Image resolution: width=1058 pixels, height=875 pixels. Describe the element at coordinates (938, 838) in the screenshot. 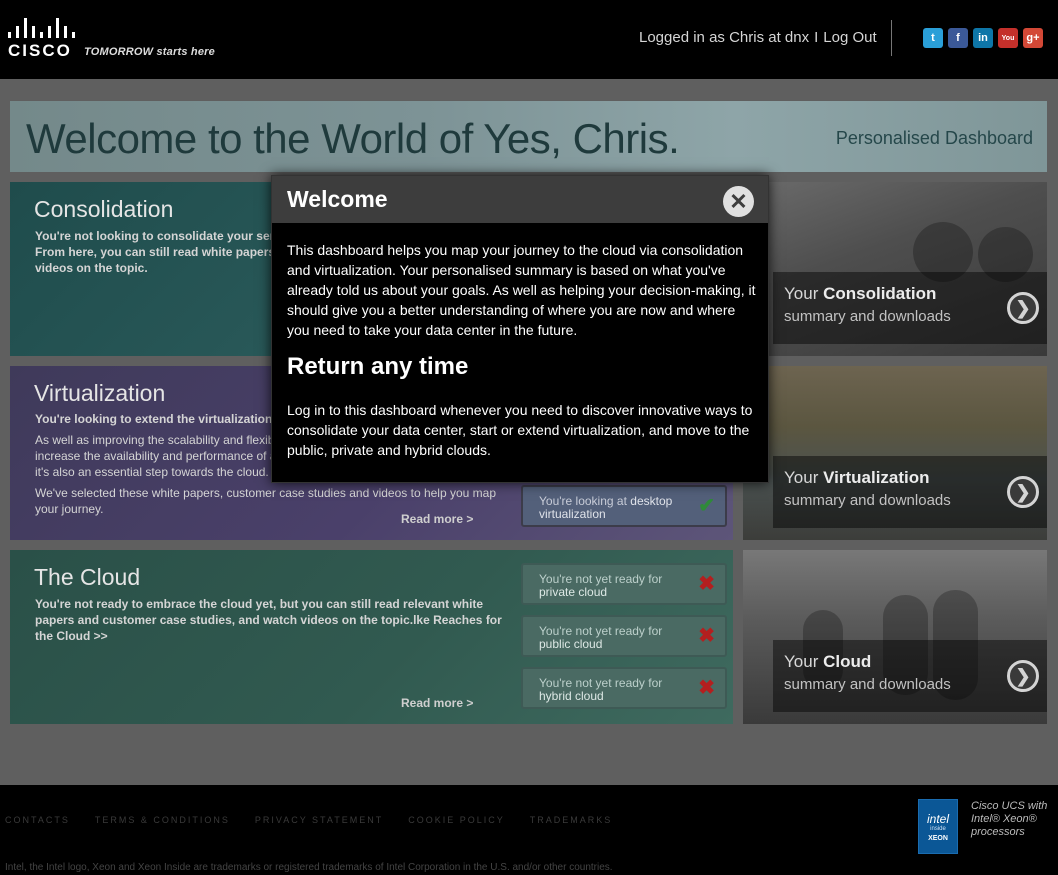

I see `intel-product: XEON` at that location.